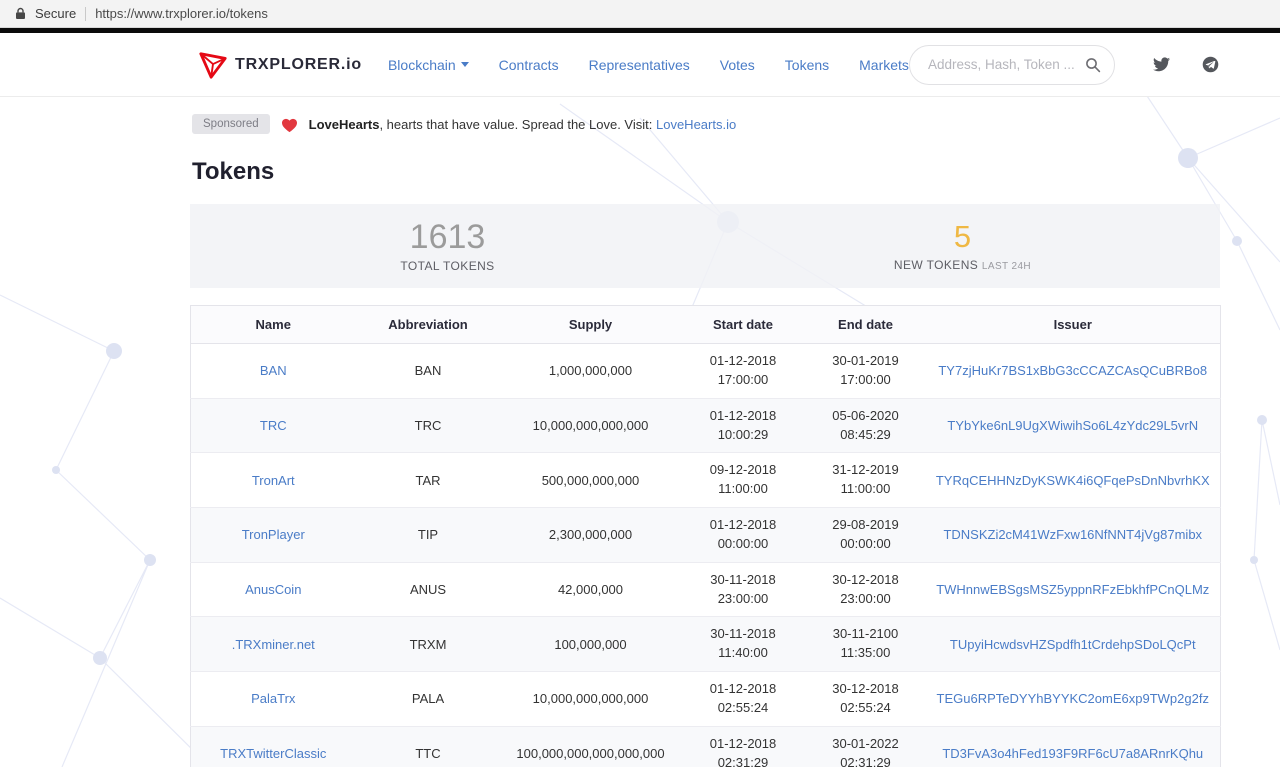  Describe the element at coordinates (737, 65) in the screenshot. I see `nav-votes: Votes` at that location.